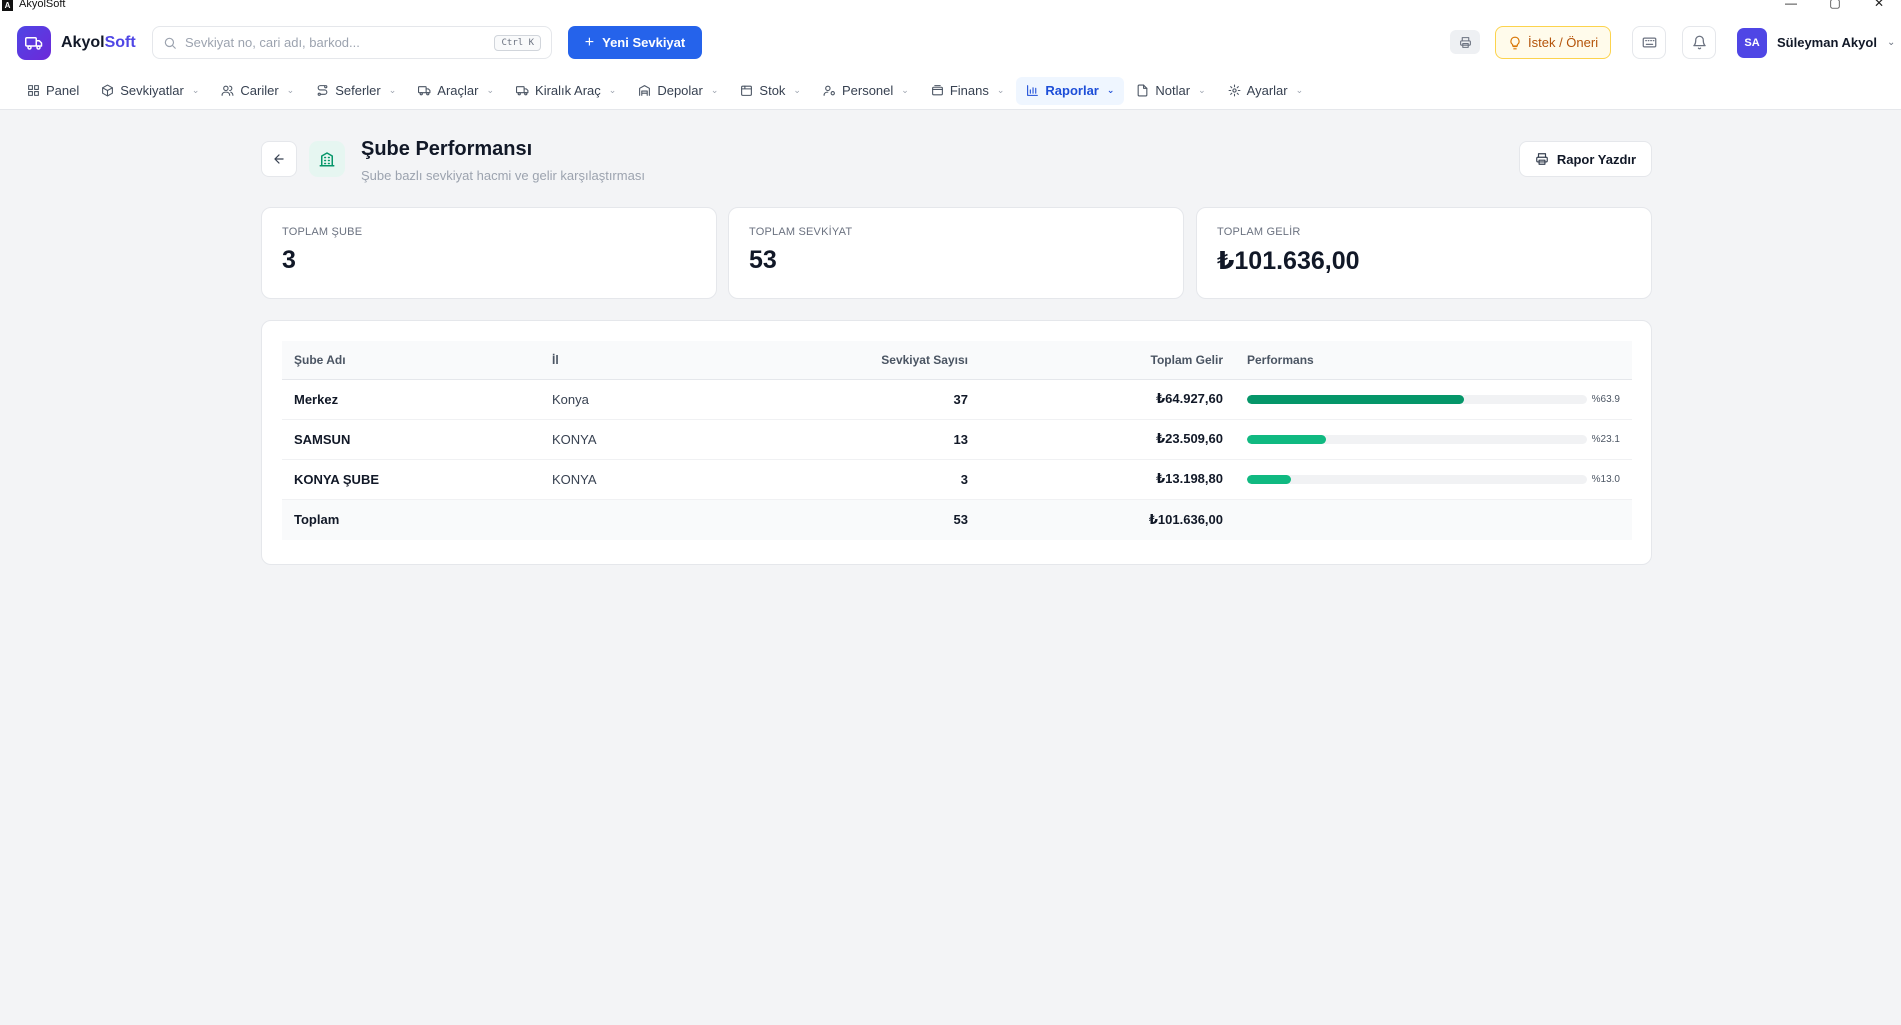 The image size is (1901, 1025). I want to click on table-row: SAMSUN KONYA 13 ₺23.509,60 %23.1, so click(957, 439).